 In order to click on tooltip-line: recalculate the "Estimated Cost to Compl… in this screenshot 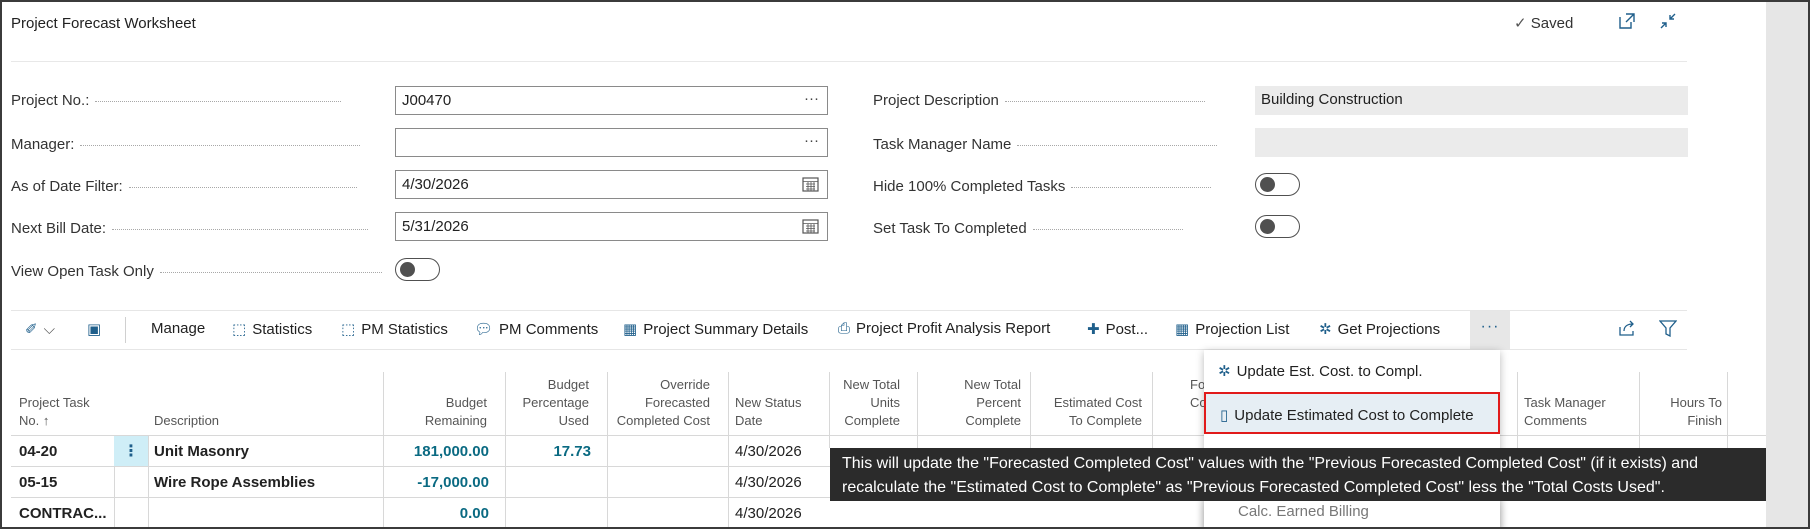, I will do `click(1253, 487)`.